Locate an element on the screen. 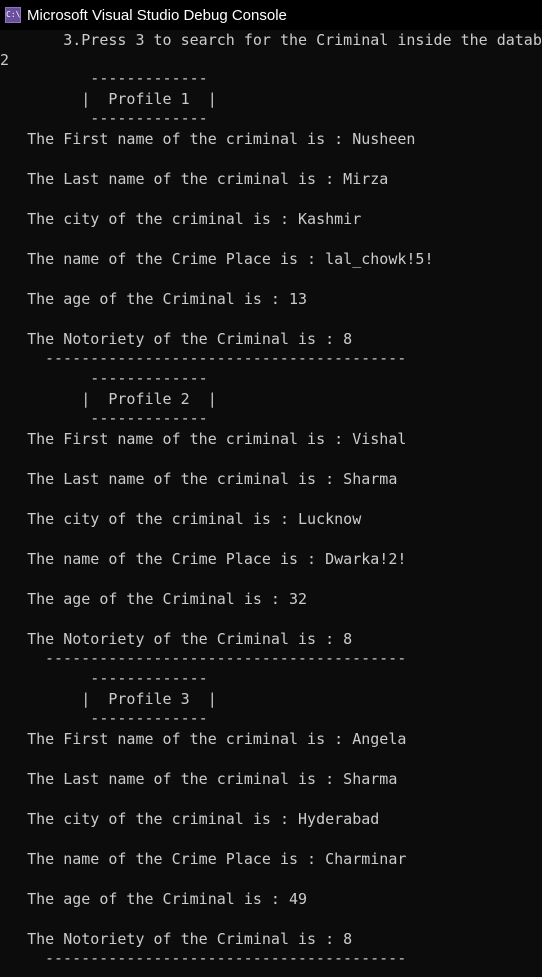 The image size is (542, 977). input-line: 2 is located at coordinates (5, 60).